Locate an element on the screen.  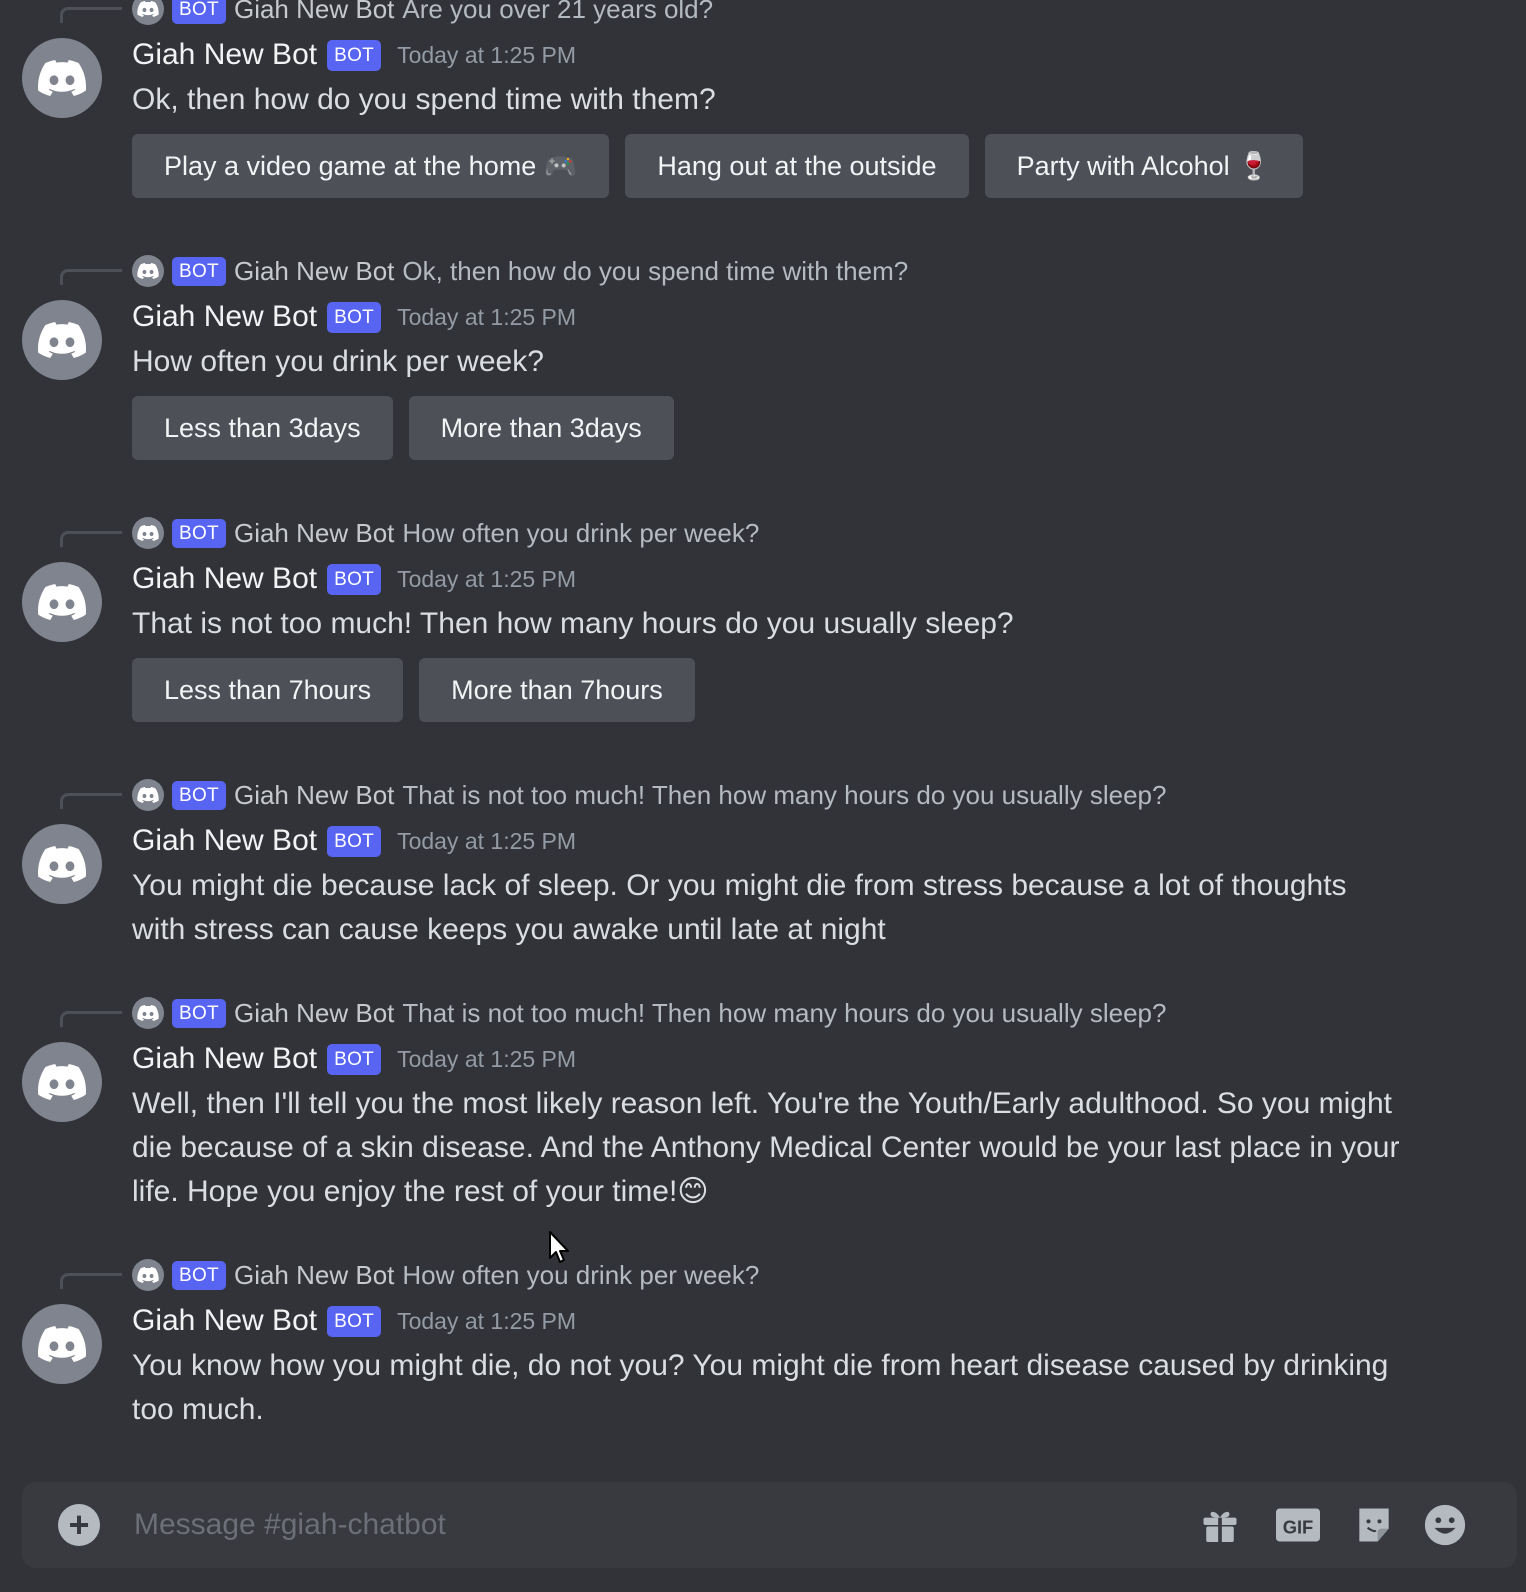
button-row: Less than 3days More than 3days is located at coordinates (403, 428).